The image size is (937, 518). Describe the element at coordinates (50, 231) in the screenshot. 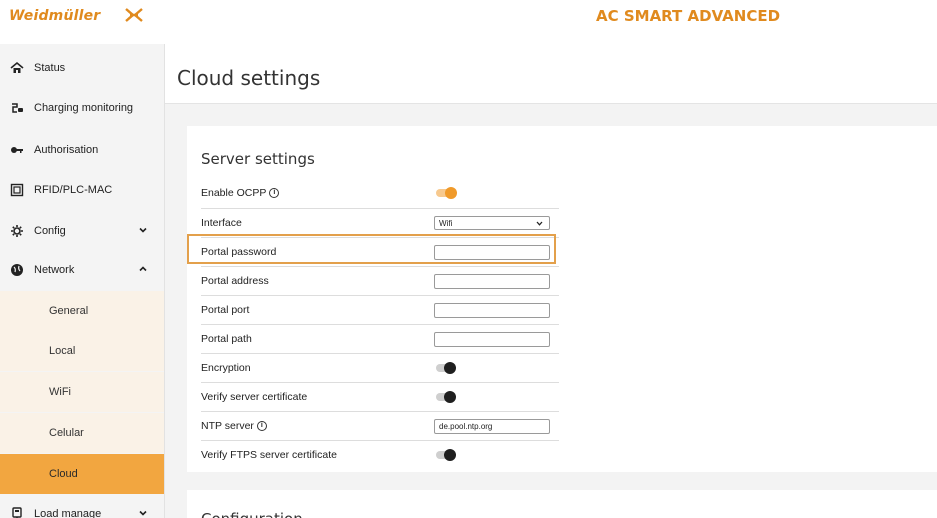

I see `sidebar-item-label: Config` at that location.